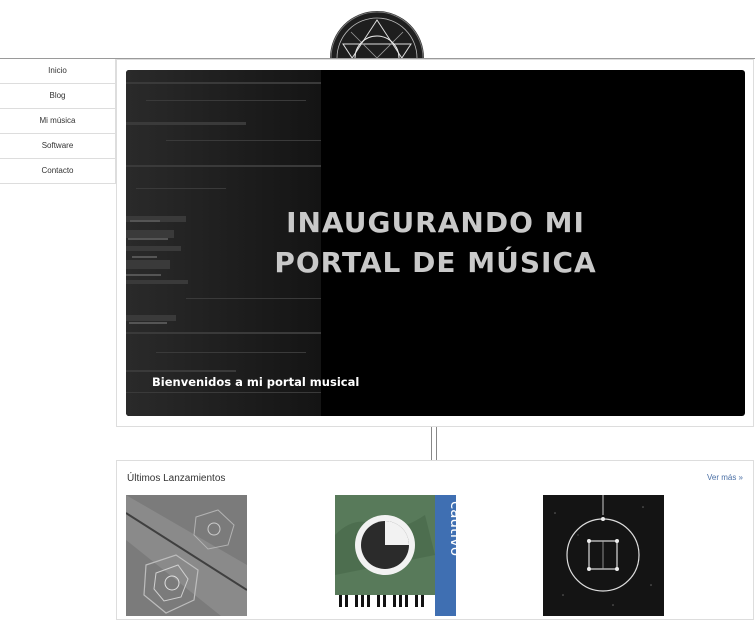  Describe the element at coordinates (435, 222) in the screenshot. I see `hero-title-line-1: INAUGURANDO MI` at that location.